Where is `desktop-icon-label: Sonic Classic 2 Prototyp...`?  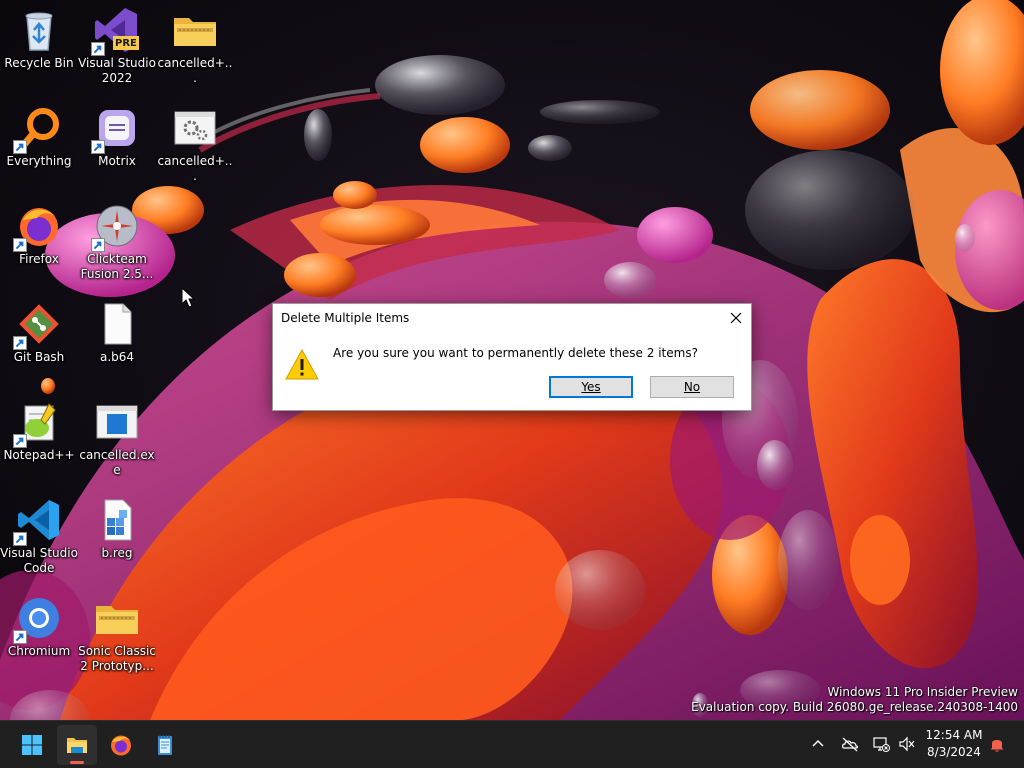
desktop-icon-label: Sonic Classic 2 Prototyp... is located at coordinates (117, 658).